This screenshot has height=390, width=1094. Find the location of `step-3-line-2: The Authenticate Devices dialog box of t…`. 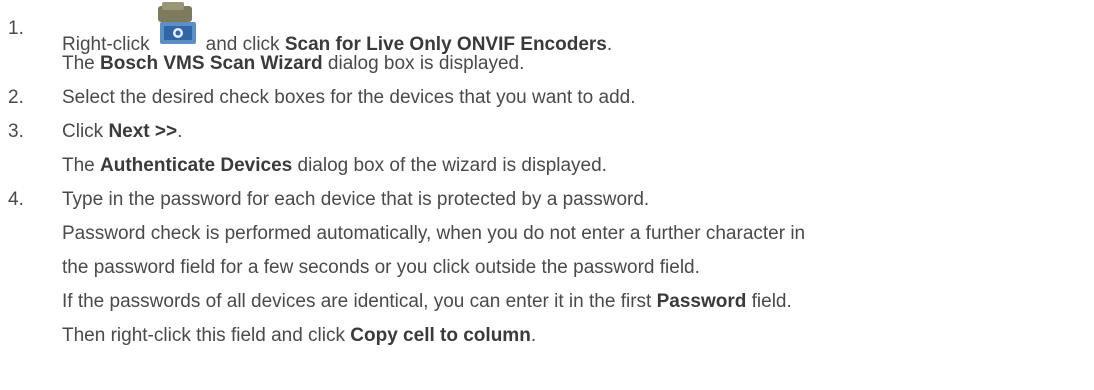

step-3-line-2: The Authenticate Devices dialog box of t… is located at coordinates (334, 165).